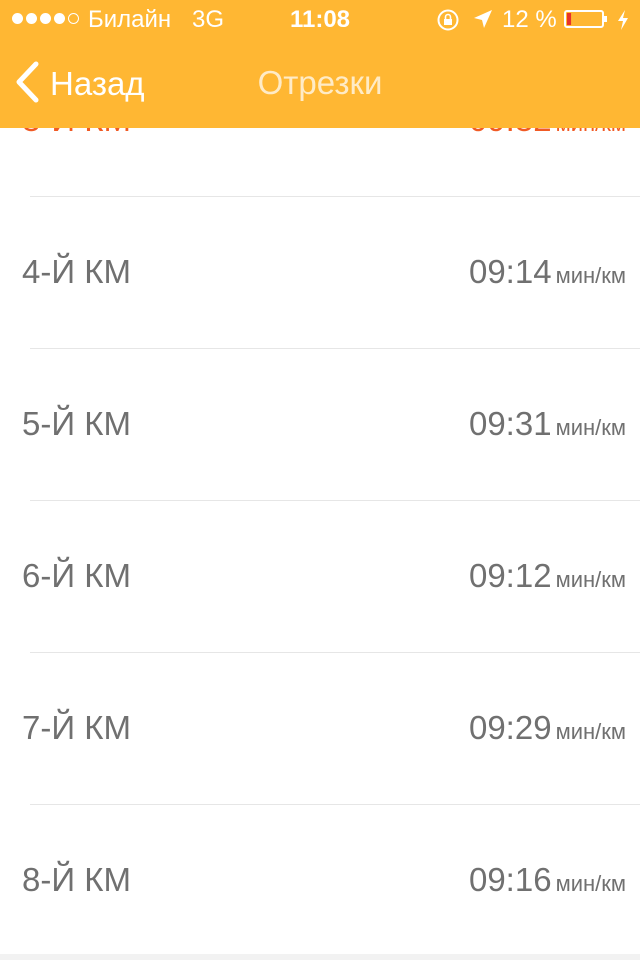  I want to click on status-bar: Билайн 3G 11:08 12 %, so click(320, 20).